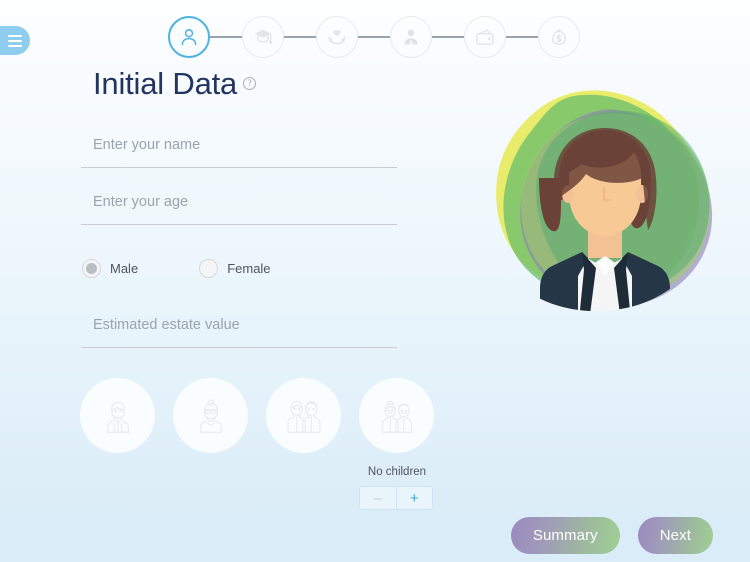  I want to click on summary-button: Summary, so click(565, 535).